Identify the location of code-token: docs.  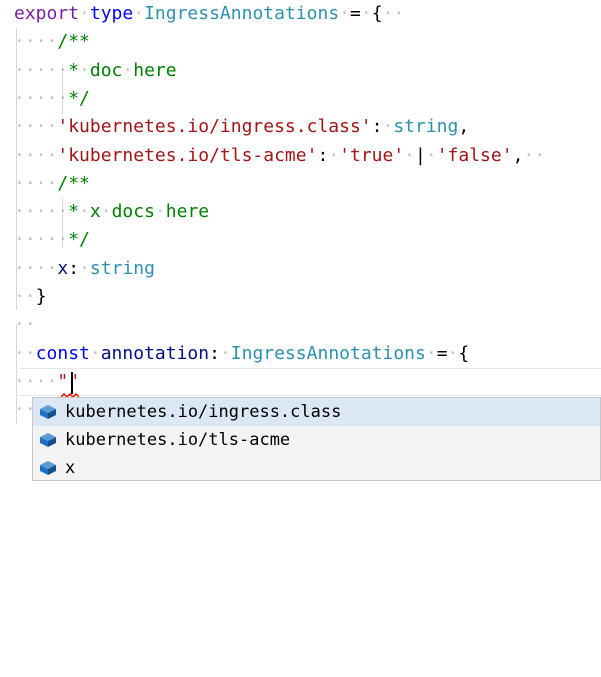
(133, 212).